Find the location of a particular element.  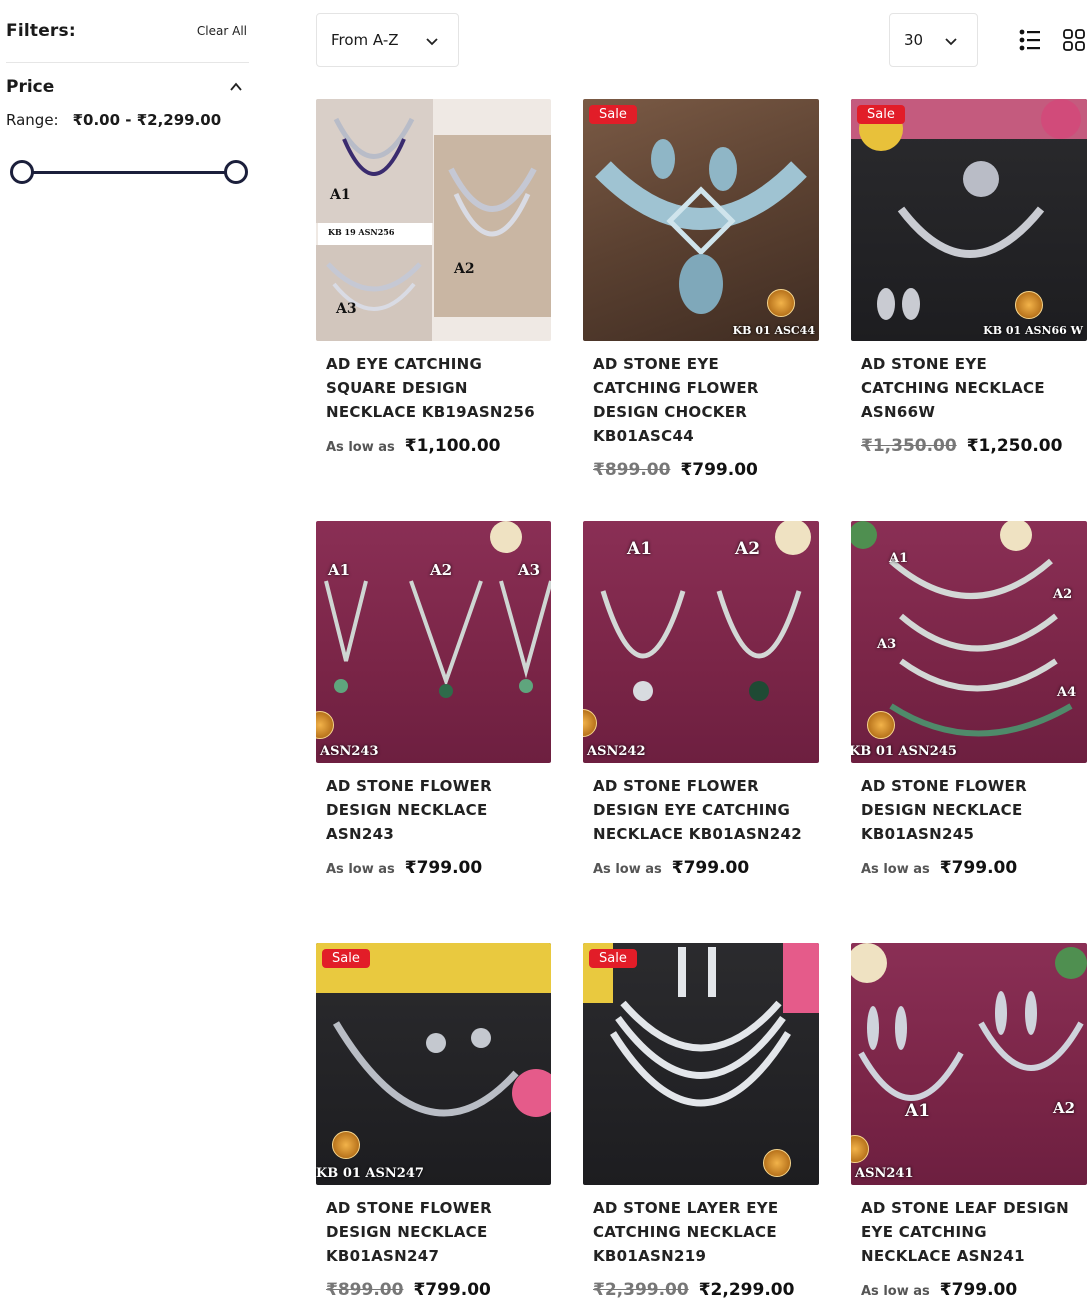

product-price: ₹1,350.00 ₹1,250.00 is located at coordinates (969, 446).